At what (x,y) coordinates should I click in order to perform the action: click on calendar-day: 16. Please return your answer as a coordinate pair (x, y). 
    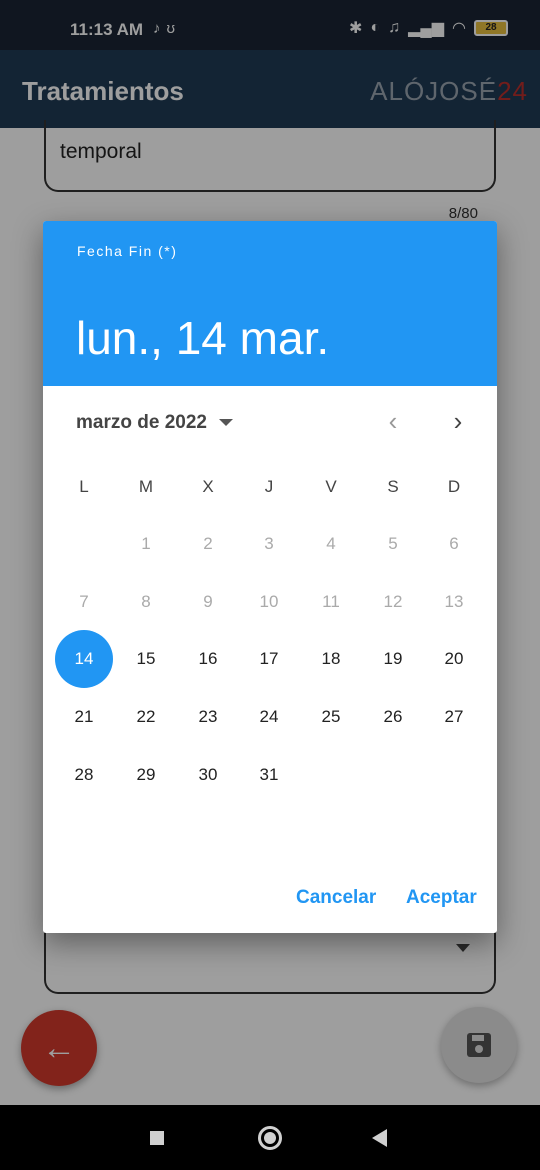
    Looking at the image, I should click on (208, 659).